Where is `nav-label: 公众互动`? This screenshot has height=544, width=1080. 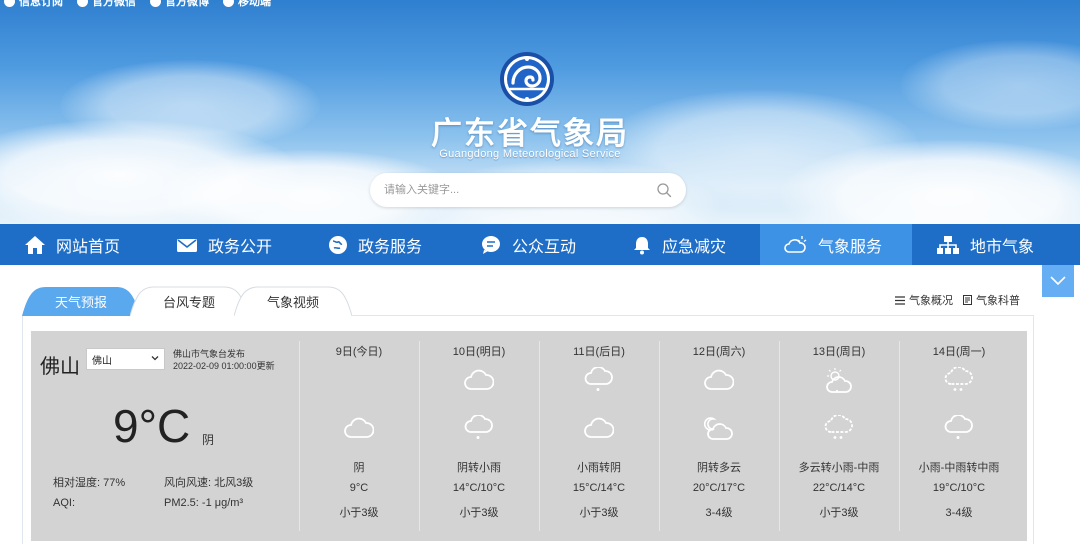 nav-label: 公众互动 is located at coordinates (544, 247).